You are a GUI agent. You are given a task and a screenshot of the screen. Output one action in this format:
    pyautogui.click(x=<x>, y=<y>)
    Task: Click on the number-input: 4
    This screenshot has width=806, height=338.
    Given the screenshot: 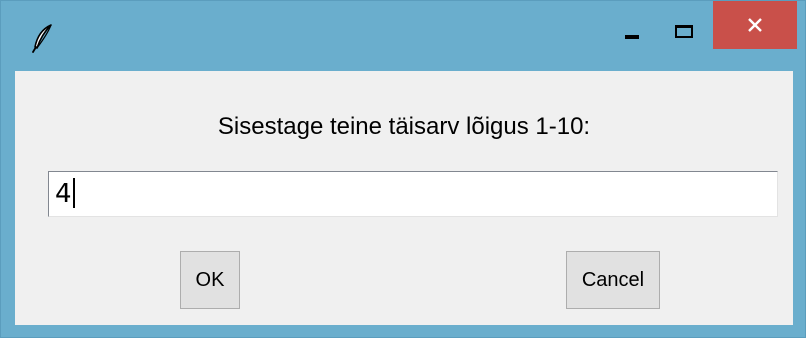 What is the action you would take?
    pyautogui.click(x=413, y=194)
    